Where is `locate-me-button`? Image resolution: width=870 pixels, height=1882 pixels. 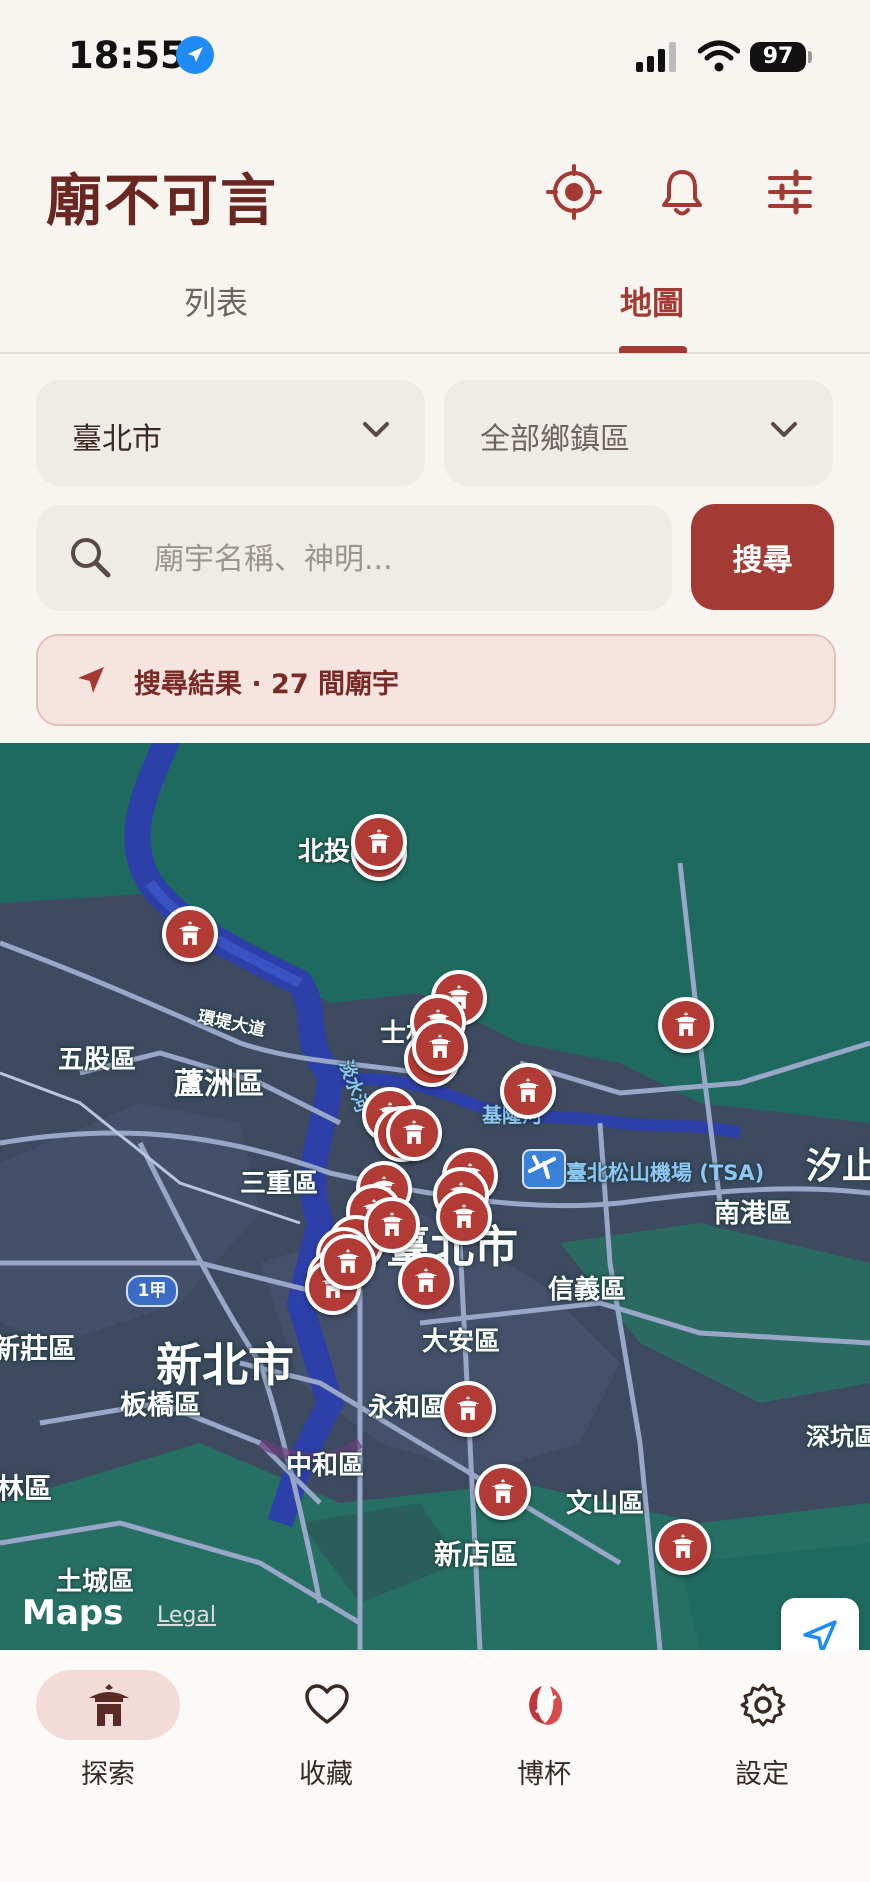
locate-me-button is located at coordinates (820, 1624).